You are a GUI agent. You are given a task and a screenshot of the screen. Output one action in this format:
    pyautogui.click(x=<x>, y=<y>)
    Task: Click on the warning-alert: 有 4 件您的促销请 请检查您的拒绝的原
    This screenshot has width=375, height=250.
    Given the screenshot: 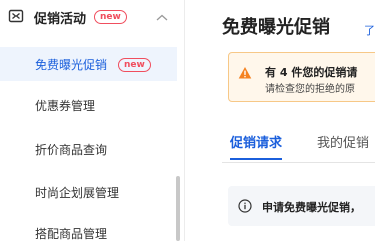 What is the action you would take?
    pyautogui.click(x=301, y=77)
    